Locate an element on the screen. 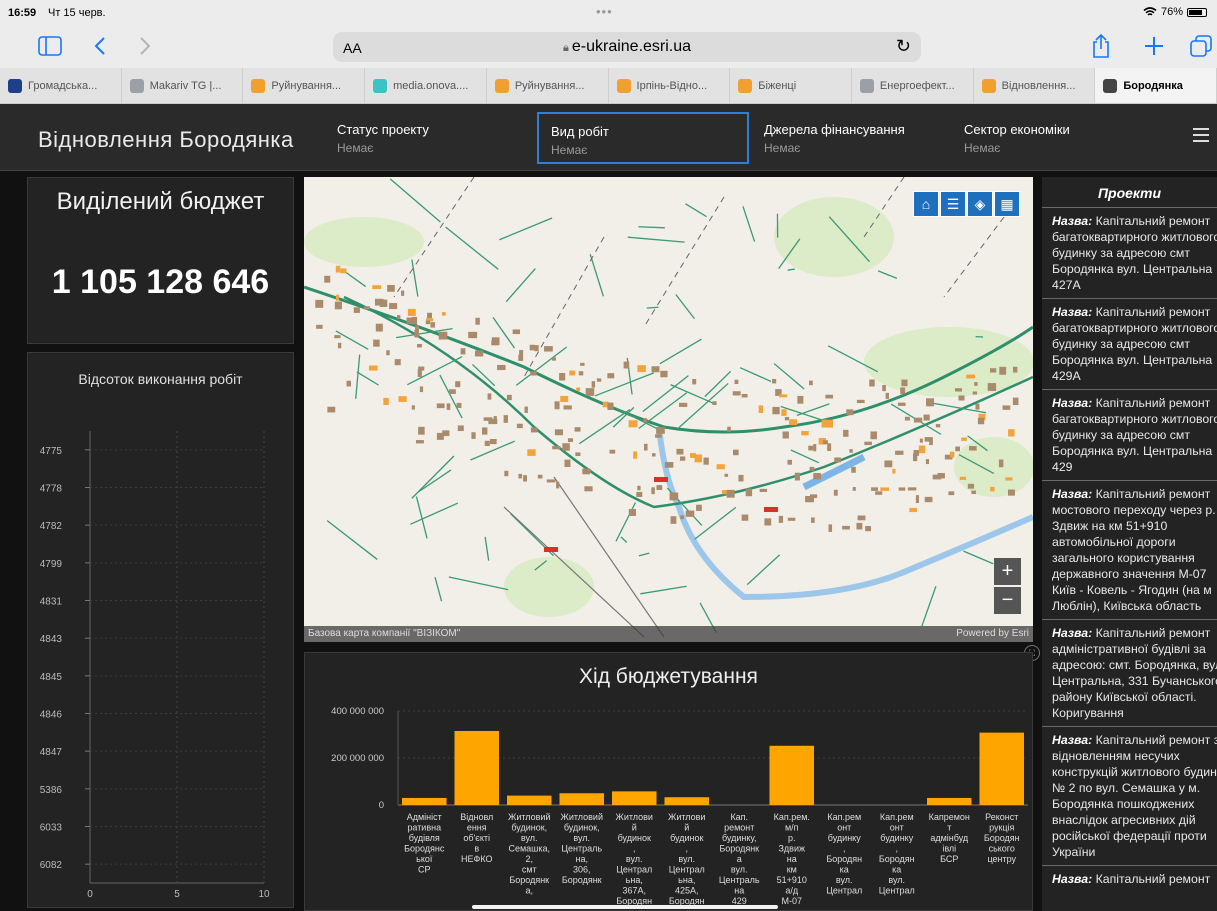 The width and height of the screenshot is (1217, 911). home-indicator is located at coordinates (625, 907).